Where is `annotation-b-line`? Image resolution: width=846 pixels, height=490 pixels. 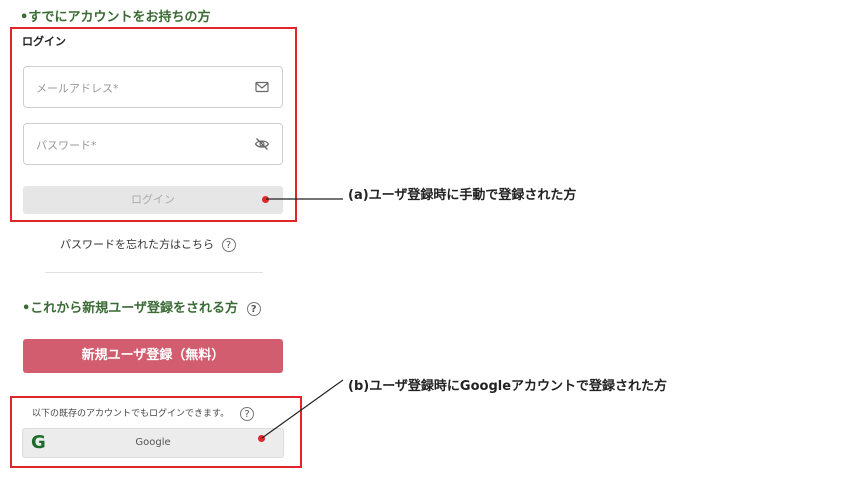 annotation-b-line is located at coordinates (302, 409).